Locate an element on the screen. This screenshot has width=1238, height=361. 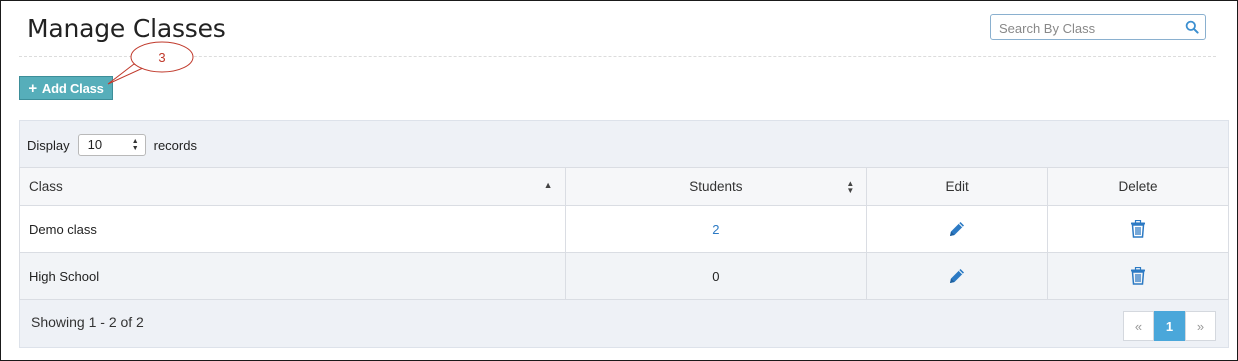
add-class-label: Add Class is located at coordinates (72, 88).